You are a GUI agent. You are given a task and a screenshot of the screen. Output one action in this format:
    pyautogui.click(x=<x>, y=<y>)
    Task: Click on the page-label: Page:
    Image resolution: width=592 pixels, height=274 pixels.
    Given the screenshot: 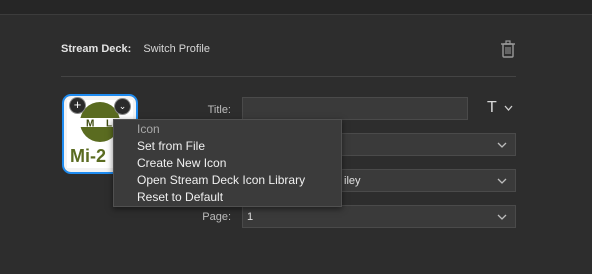 What is the action you would take?
    pyautogui.click(x=216, y=217)
    